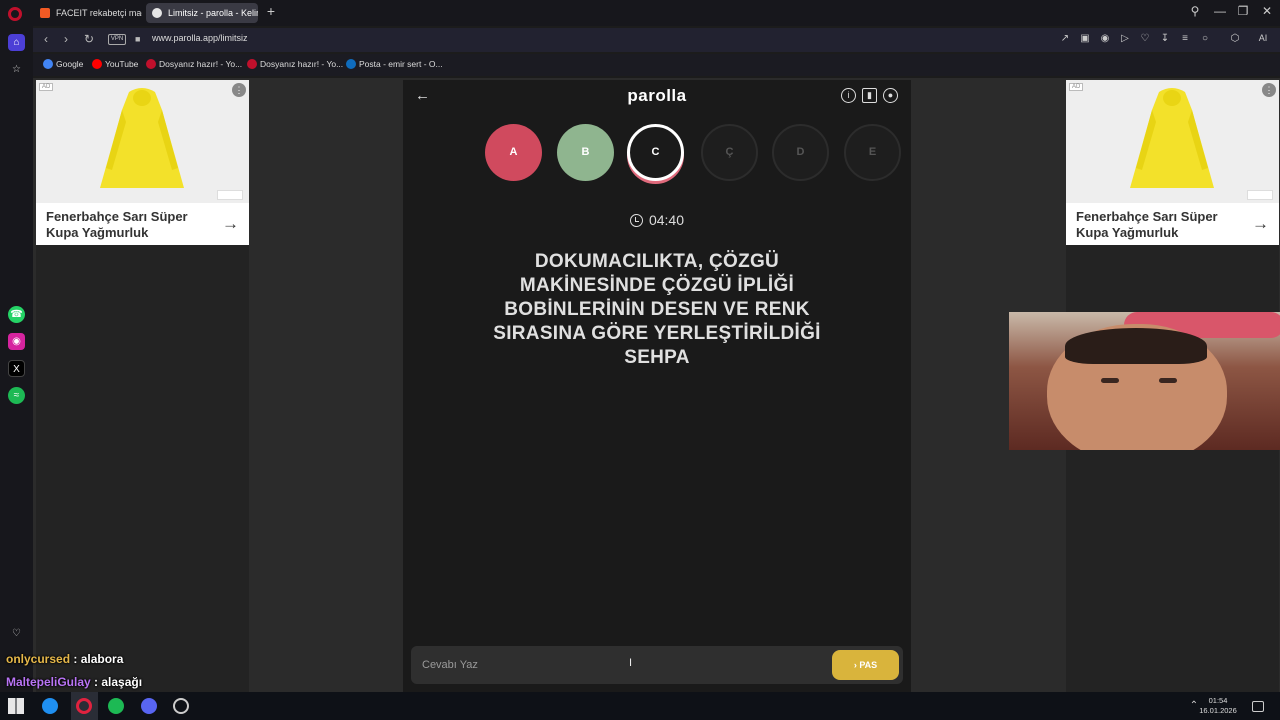  I want to click on streamer-hair, so click(1136, 346).